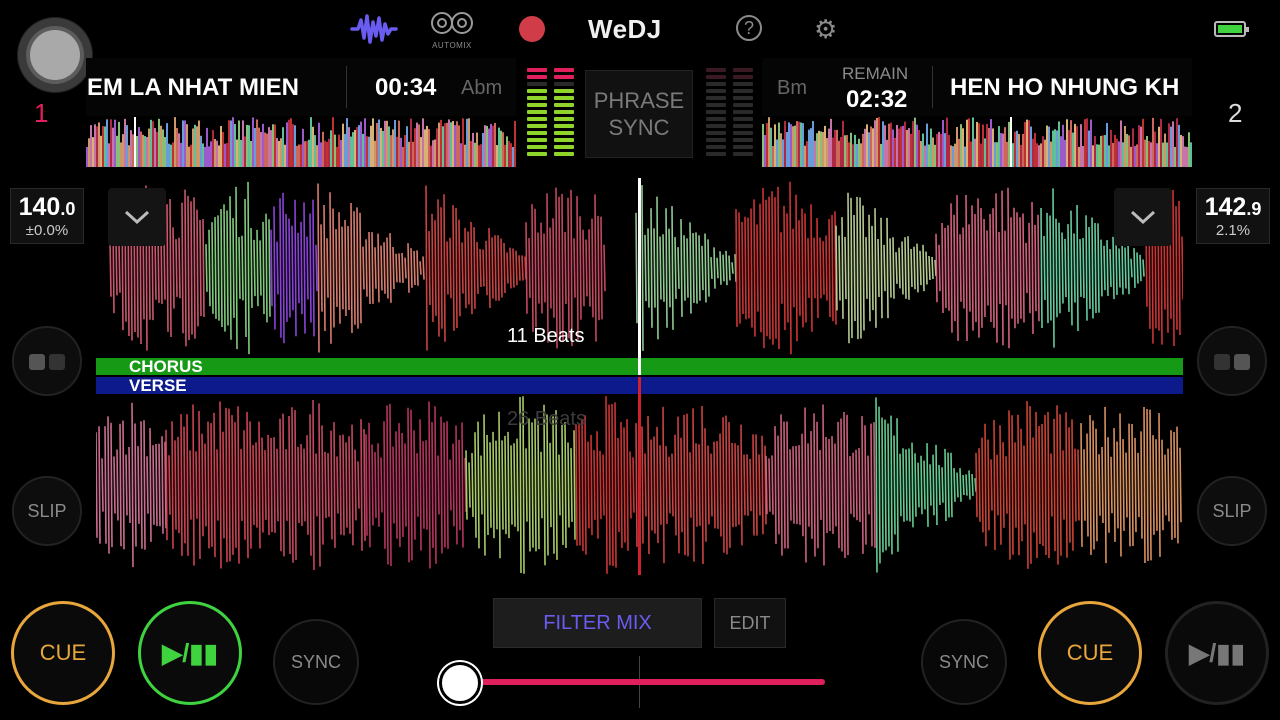  I want to click on deck-2-time: 02:32, so click(877, 99).